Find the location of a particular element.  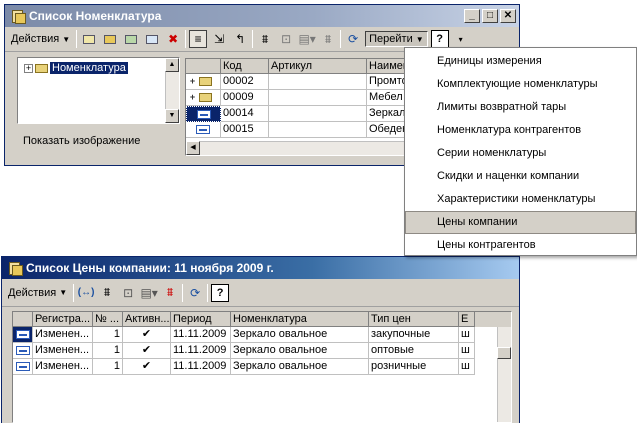

minimize-button: _ is located at coordinates (472, 16).